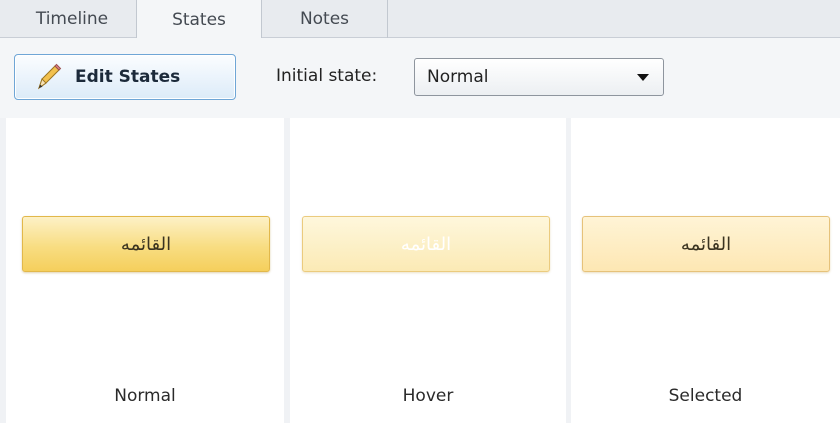  Describe the element at coordinates (428, 396) in the screenshot. I see `state-caption-hover: Hover` at that location.